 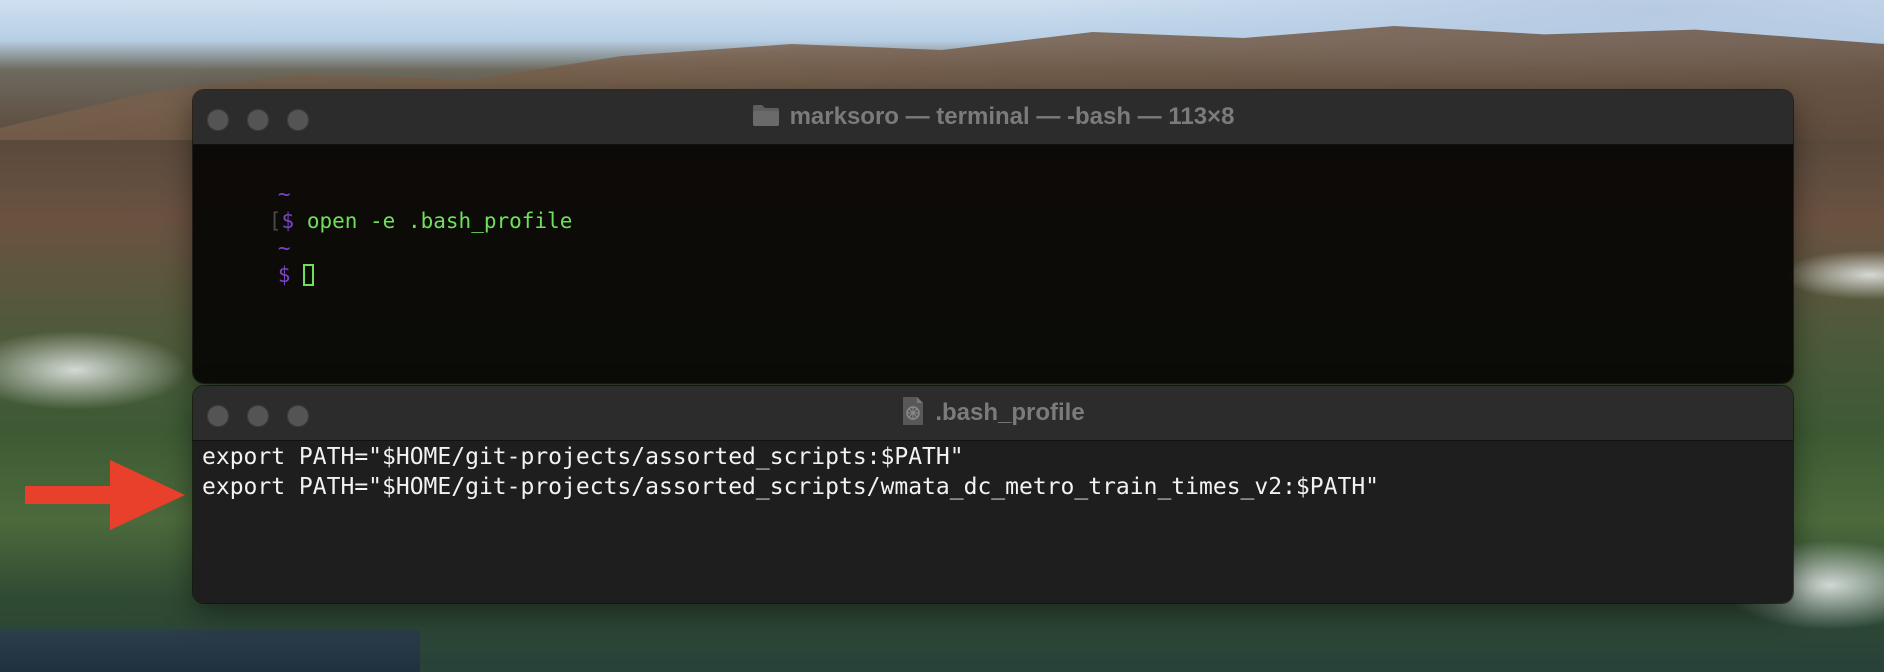 I want to click on textedit-titlebar: .bash_profile, so click(x=993, y=413).